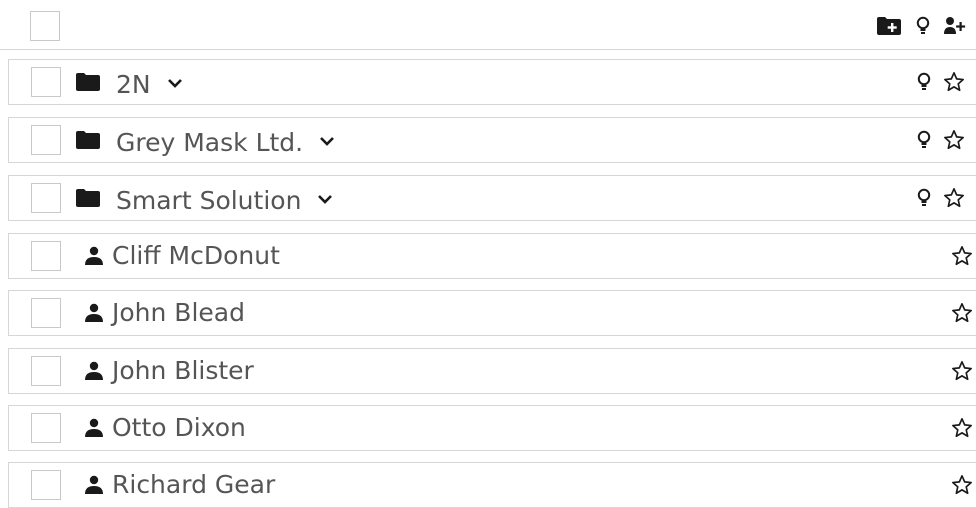 This screenshot has height=508, width=976. I want to click on header-actions, so click(926, 26).